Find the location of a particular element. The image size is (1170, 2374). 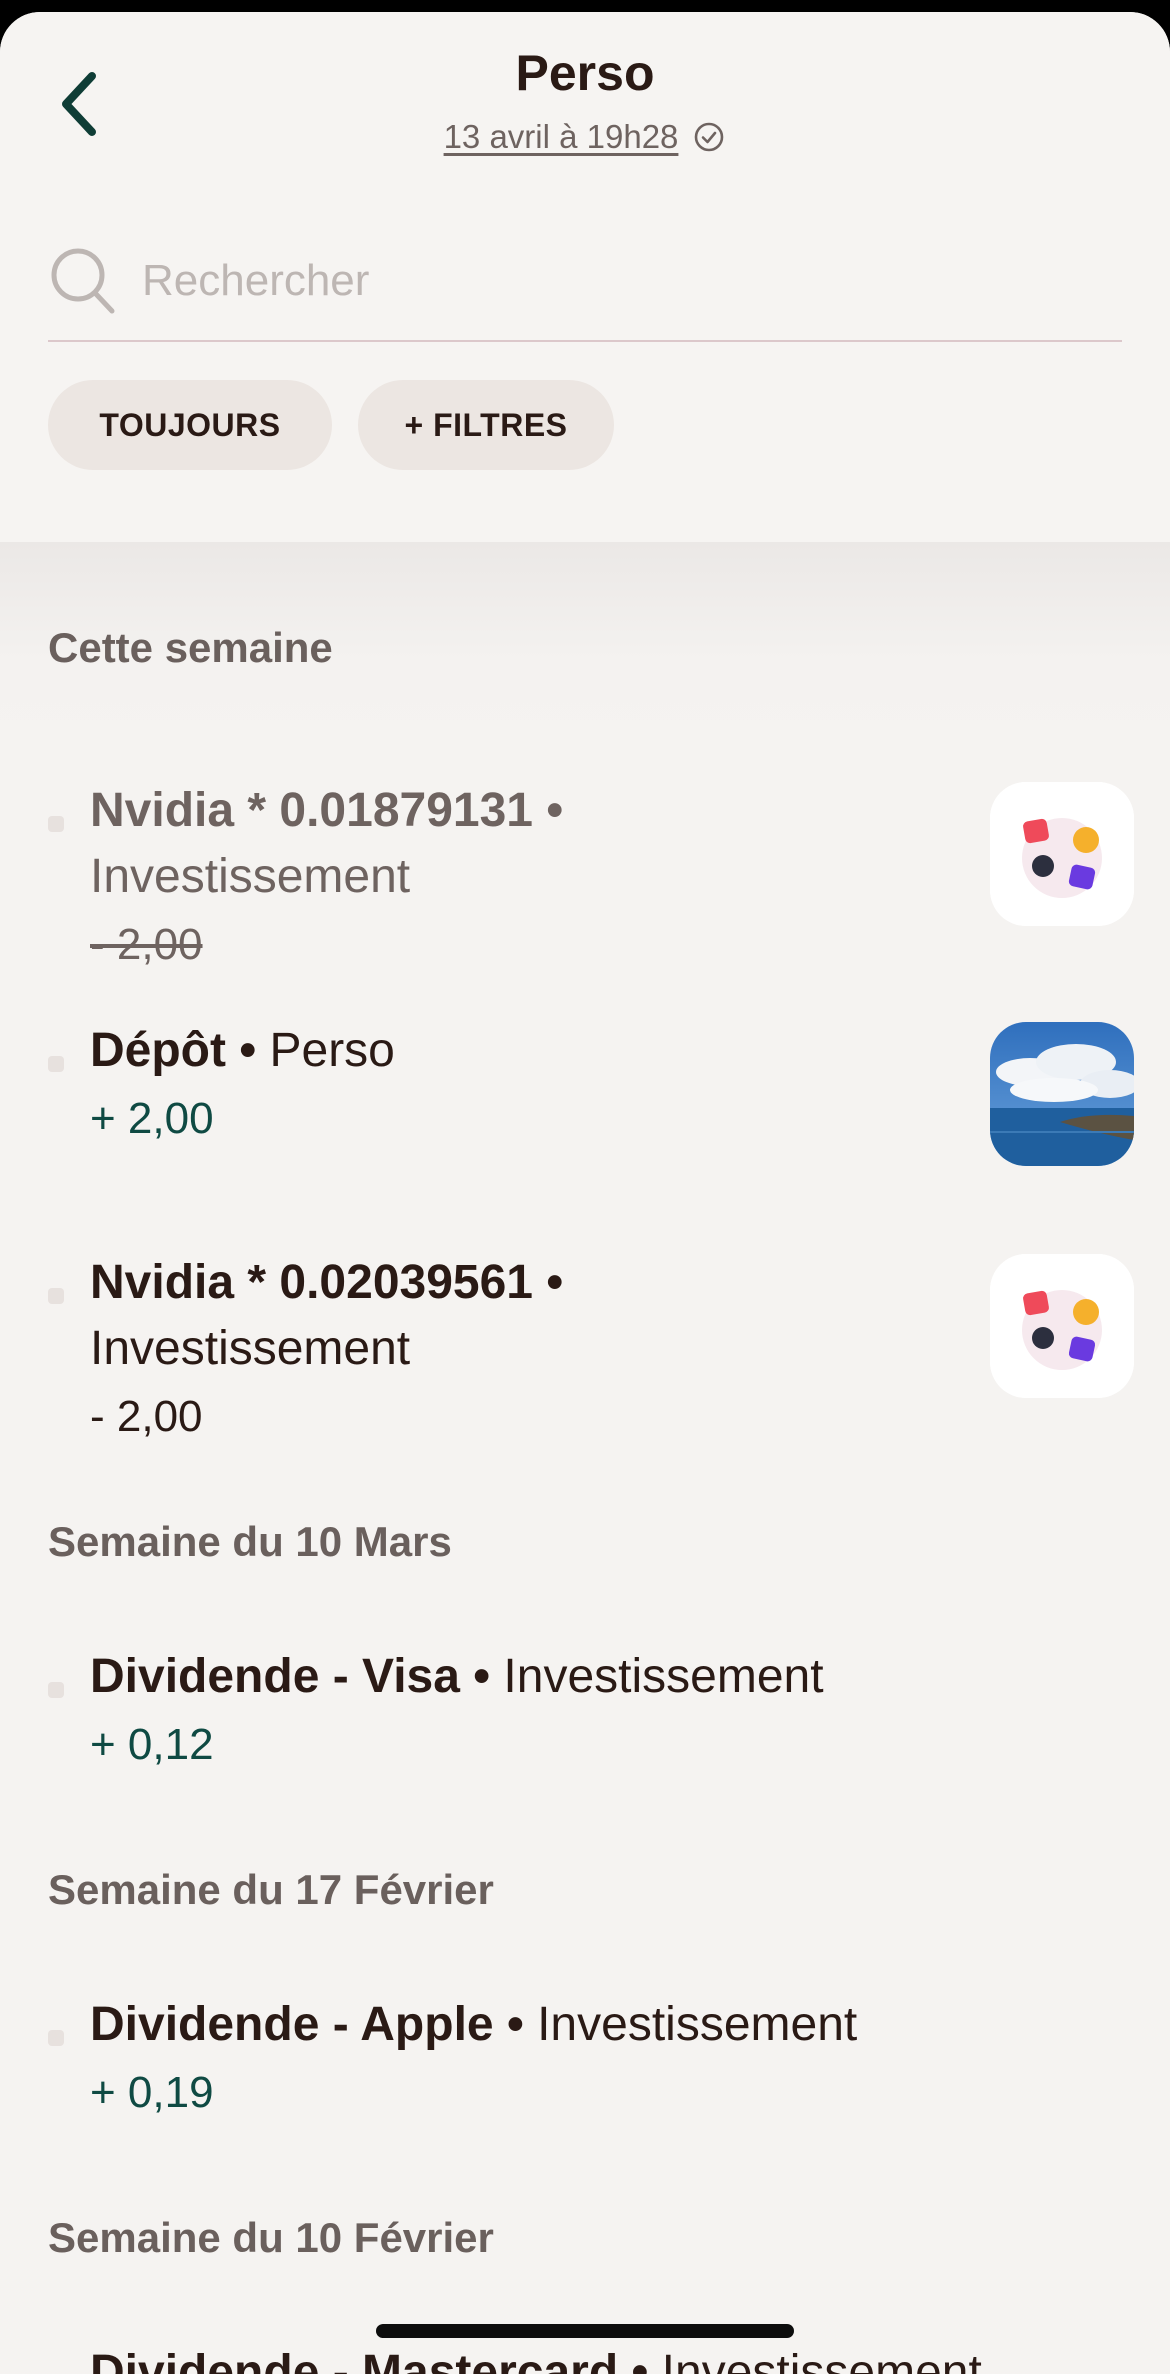

more-filters-chip: + FILTRES is located at coordinates (486, 425).